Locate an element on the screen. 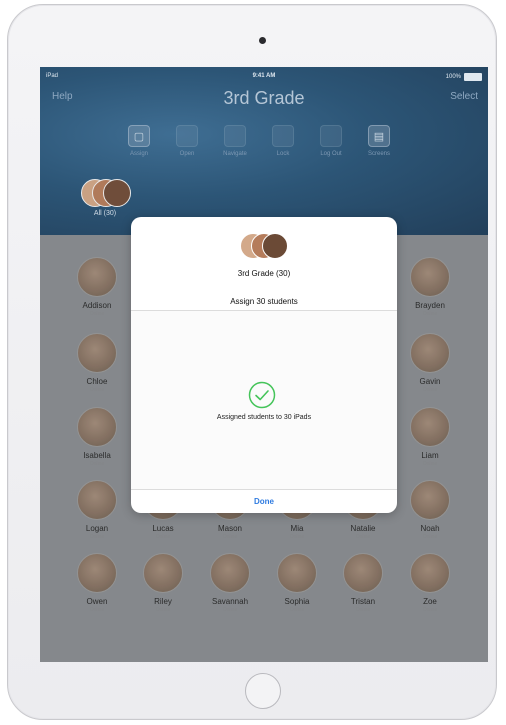 The width and height of the screenshot is (506, 725). student-name: Lucas is located at coordinates (163, 528).